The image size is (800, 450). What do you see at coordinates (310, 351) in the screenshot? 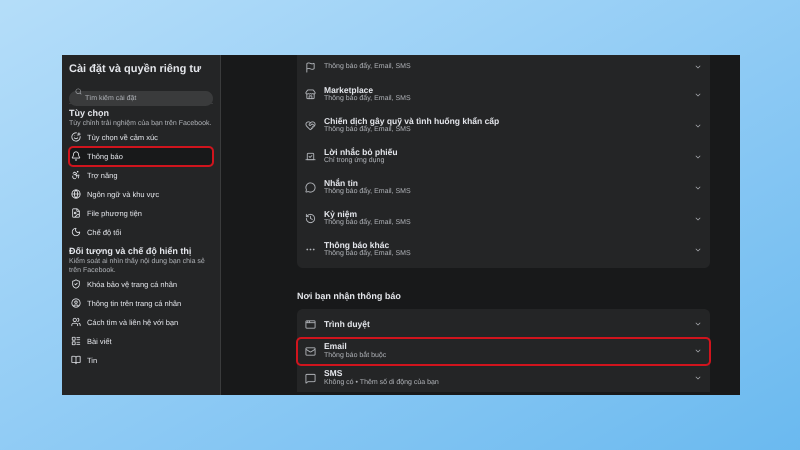
I see `mail-icon` at bounding box center [310, 351].